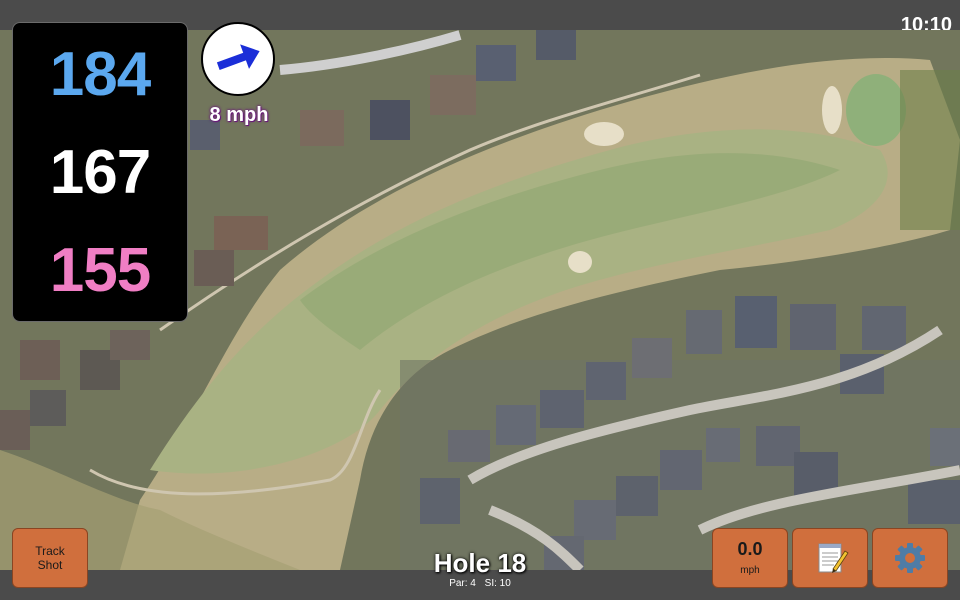  I want to click on speed-button: 0.0 mph, so click(750, 558).